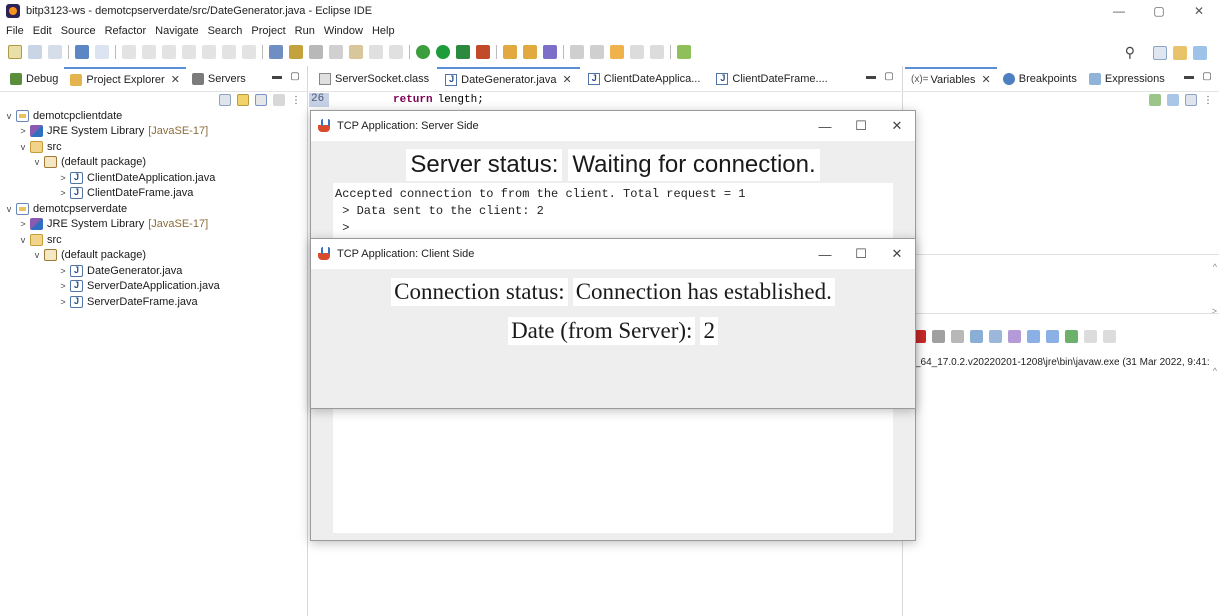 The width and height of the screenshot is (1219, 616). What do you see at coordinates (483, 52) in the screenshot?
I see `external-tools-icon` at bounding box center [483, 52].